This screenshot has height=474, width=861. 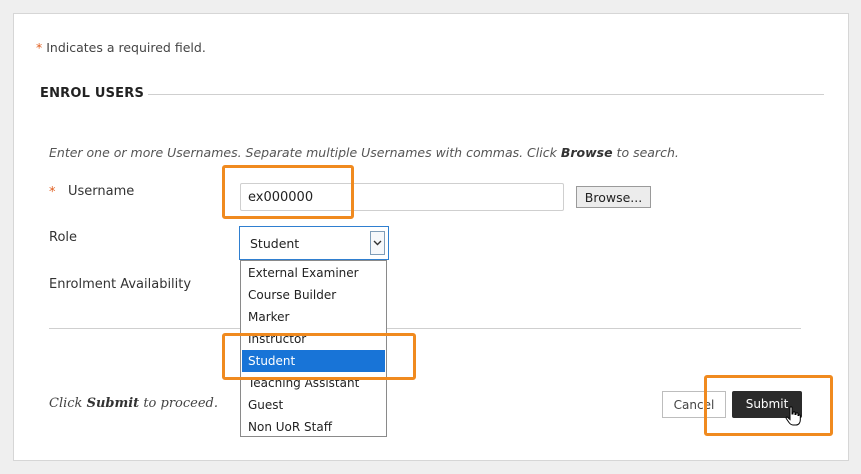 I want to click on proceed-submit-word: Submit, so click(x=113, y=403).